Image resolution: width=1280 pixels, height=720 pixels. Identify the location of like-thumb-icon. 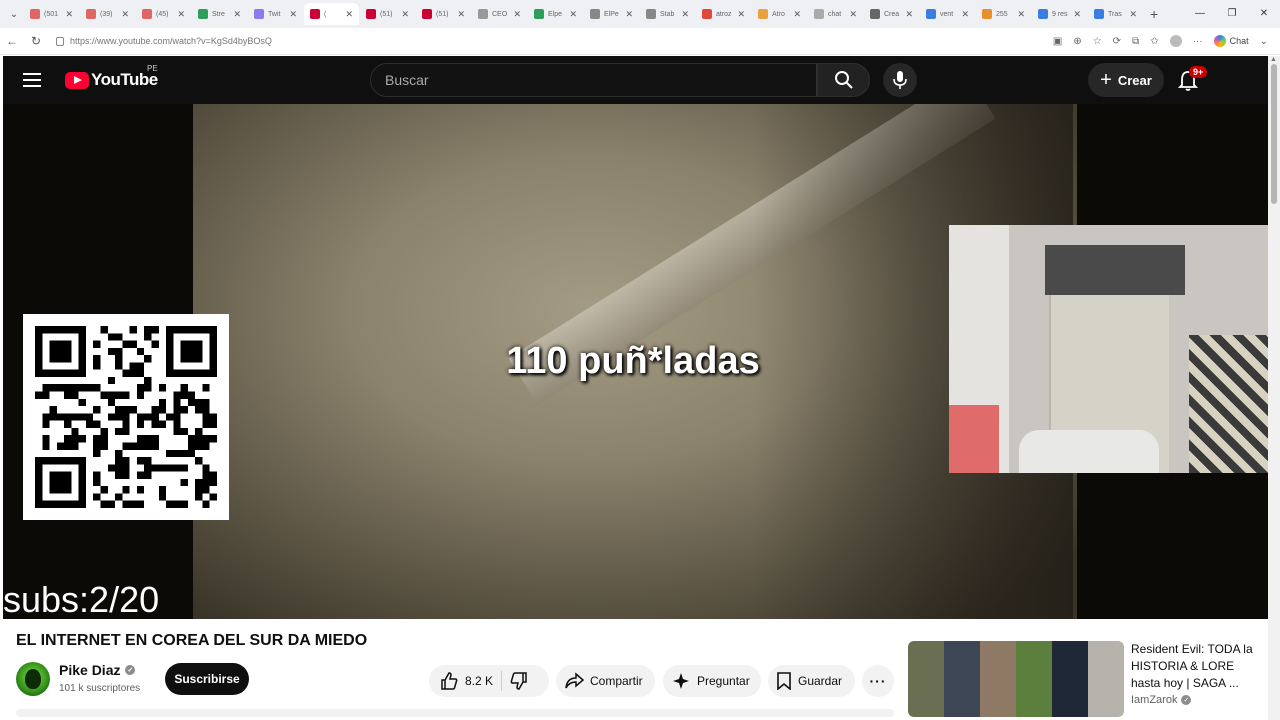
(449, 681).